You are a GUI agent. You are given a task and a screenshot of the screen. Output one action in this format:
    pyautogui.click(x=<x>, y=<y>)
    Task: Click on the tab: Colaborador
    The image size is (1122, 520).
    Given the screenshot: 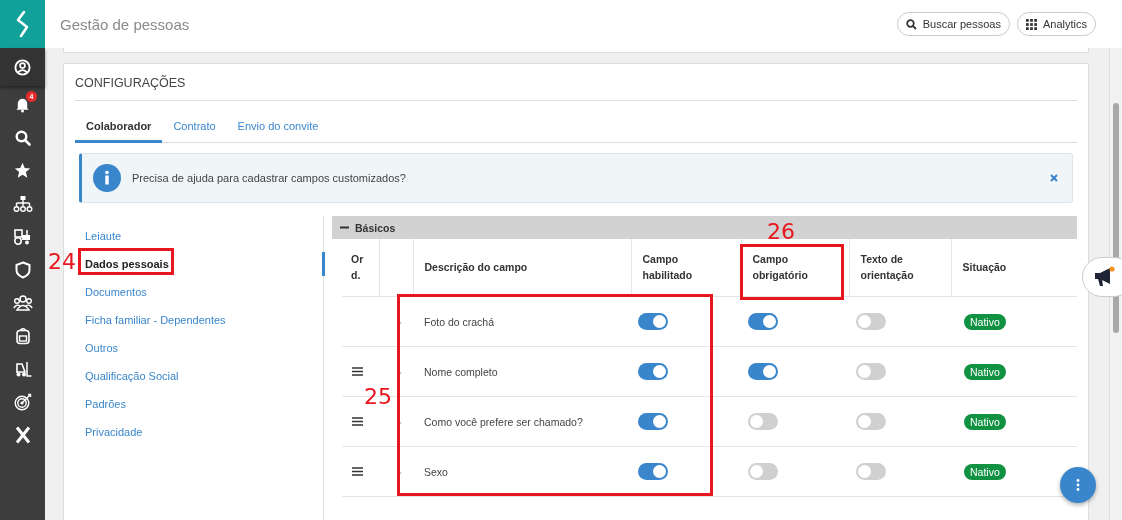 What is the action you would take?
    pyautogui.click(x=119, y=128)
    